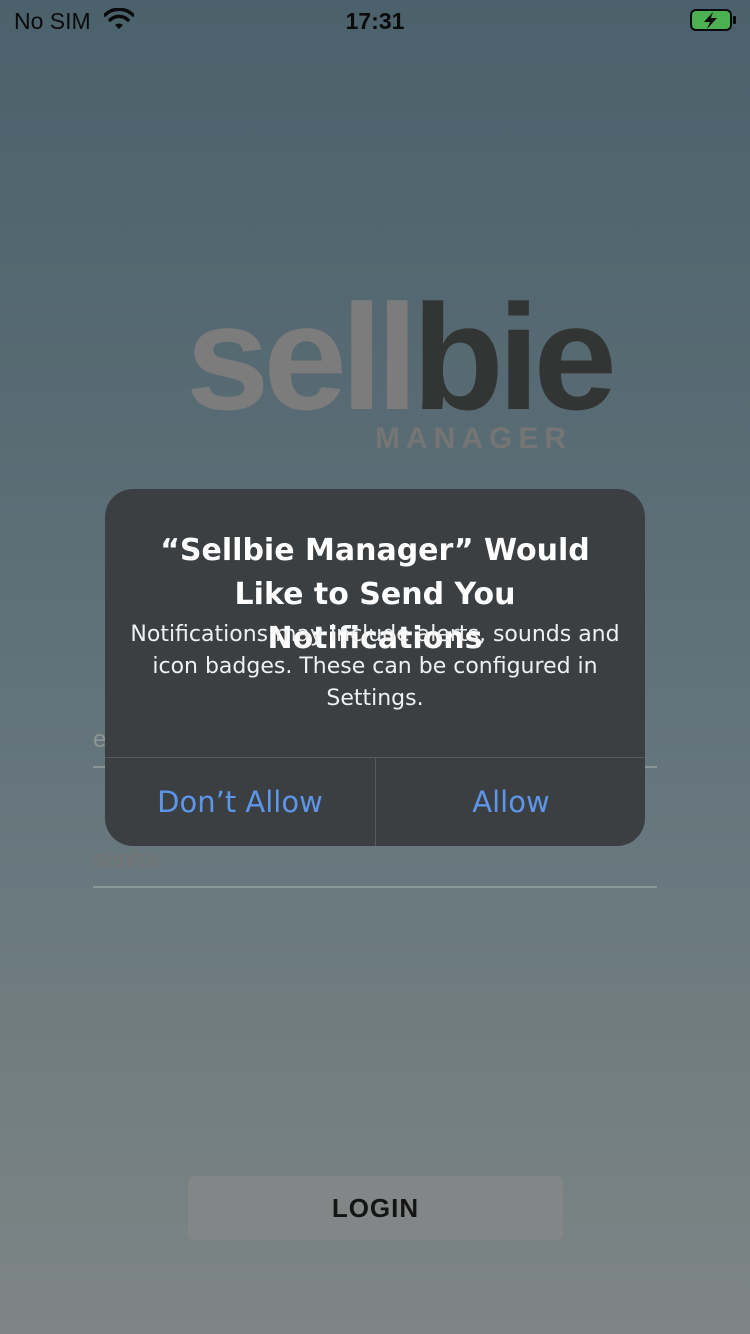 The height and width of the screenshot is (1334, 750). Describe the element at coordinates (375, 860) in the screenshot. I see `password-input` at that location.